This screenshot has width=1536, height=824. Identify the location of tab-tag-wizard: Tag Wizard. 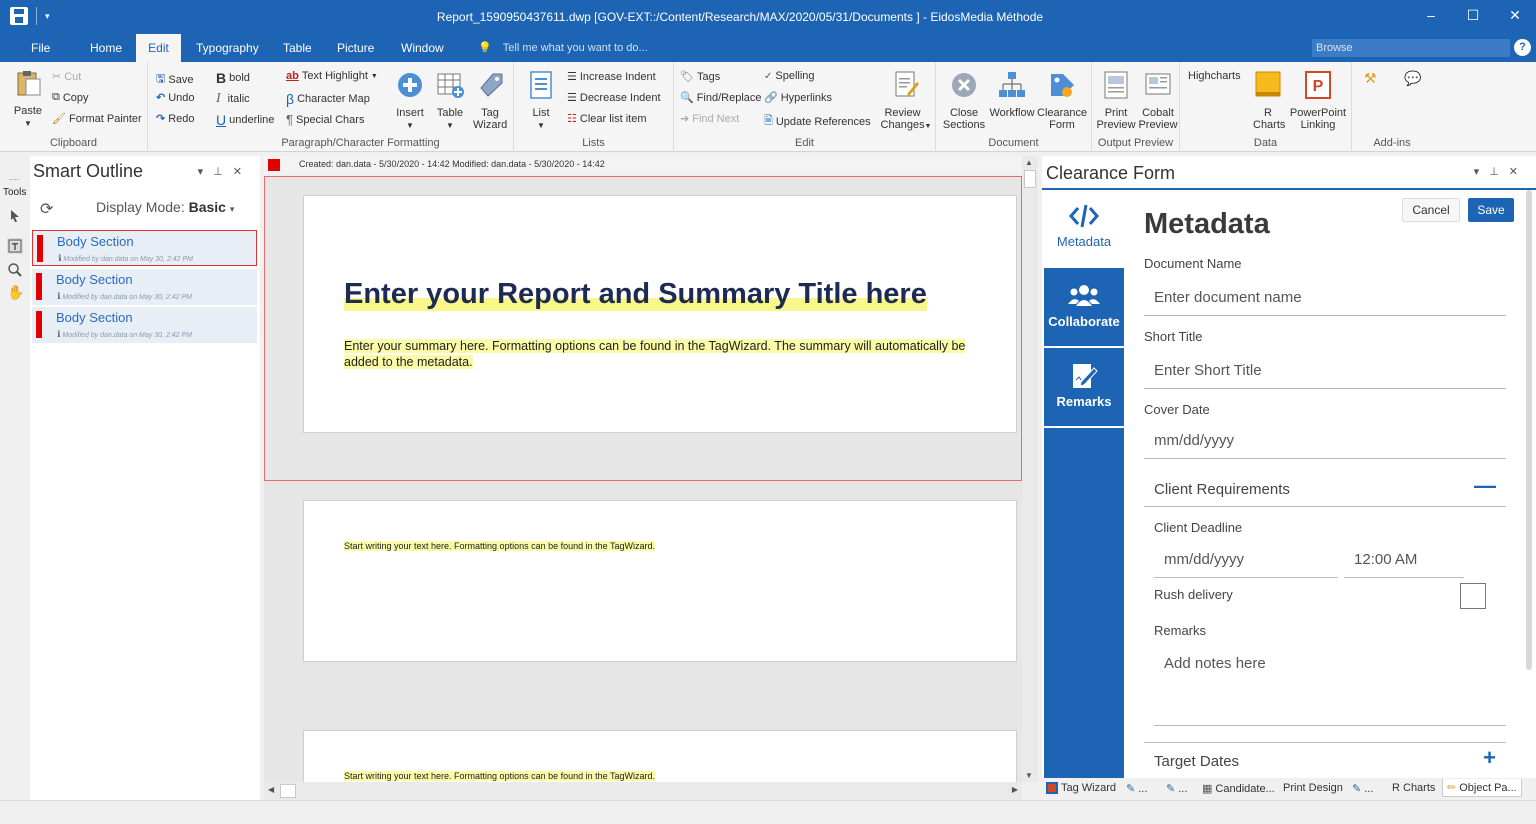
(1081, 788).